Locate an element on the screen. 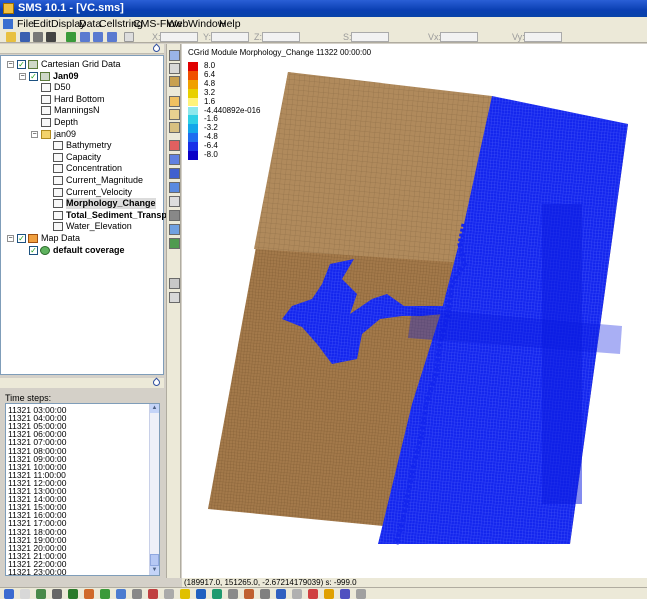 Image resolution: width=647 pixels, height=599 pixels. column-select-icon is located at coordinates (174, 127).